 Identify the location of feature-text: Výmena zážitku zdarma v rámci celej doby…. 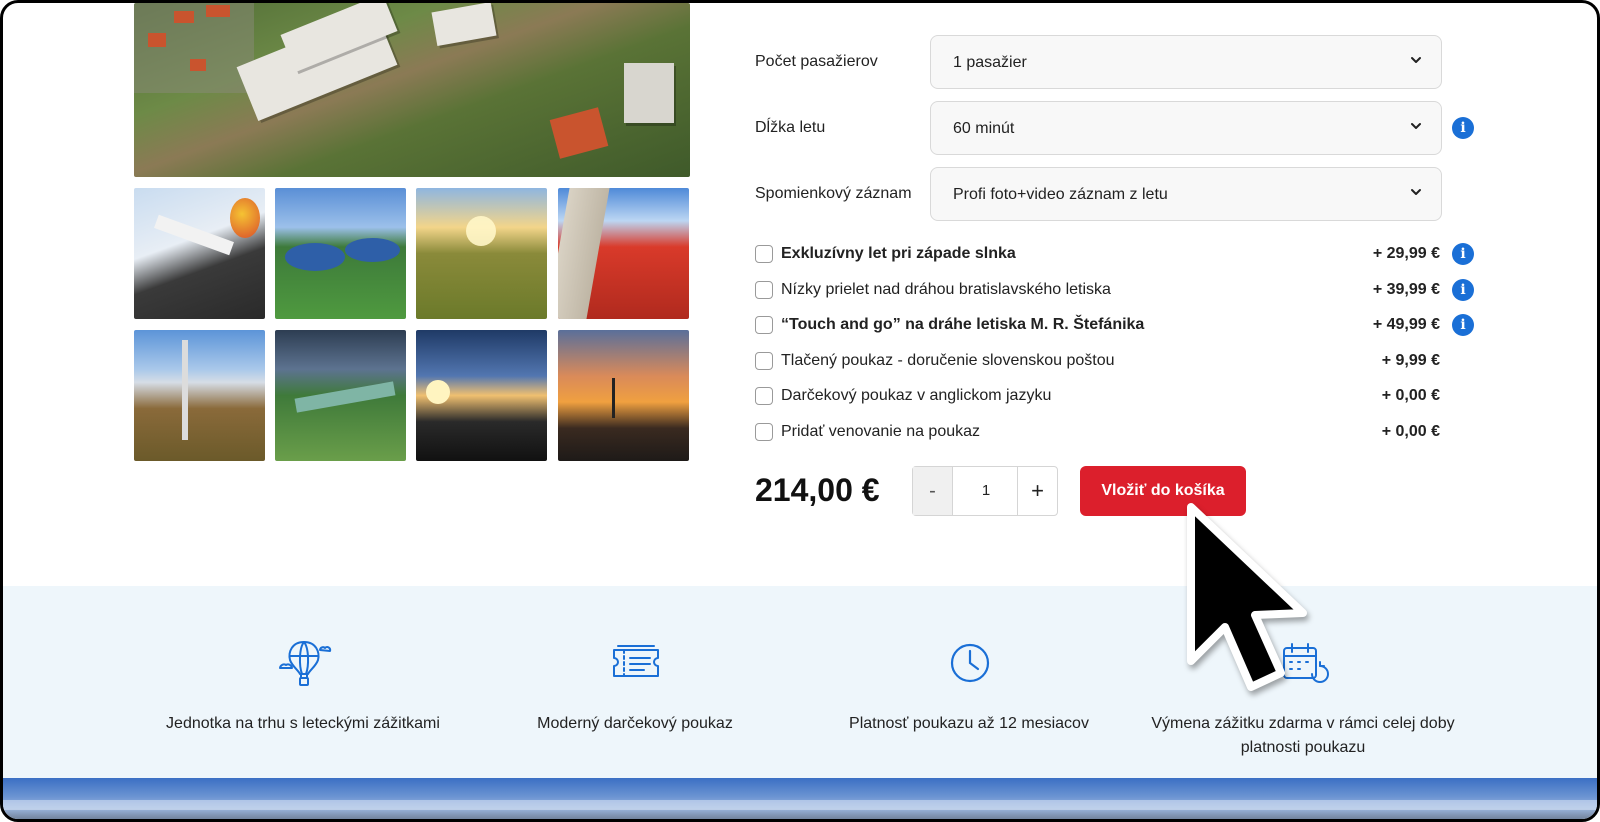
(1303, 735).